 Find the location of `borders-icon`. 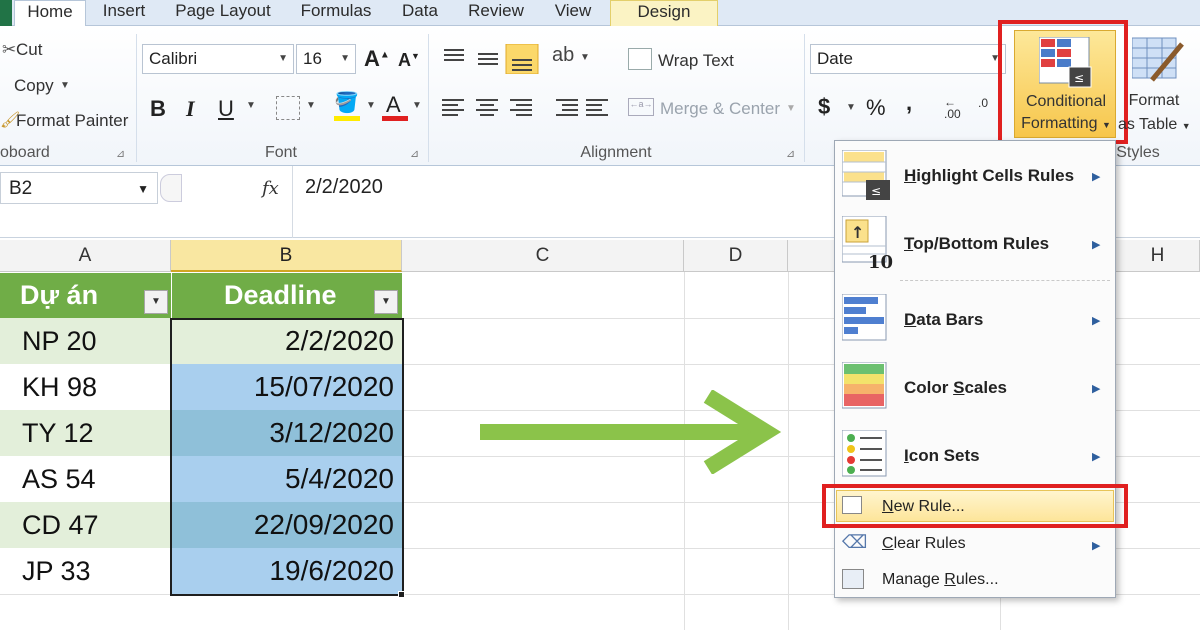

borders-icon is located at coordinates (288, 108).